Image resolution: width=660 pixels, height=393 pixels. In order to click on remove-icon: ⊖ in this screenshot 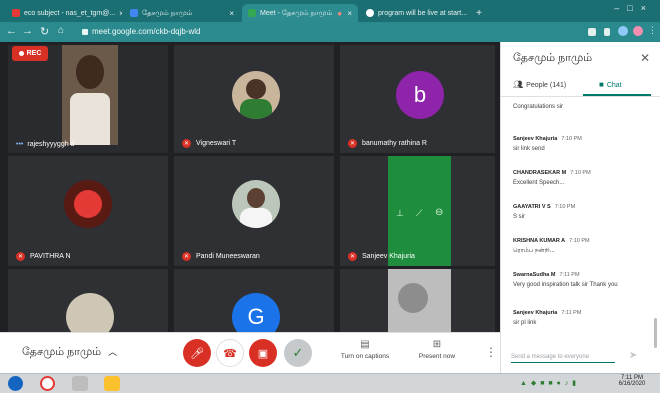, I will do `click(439, 212)`.